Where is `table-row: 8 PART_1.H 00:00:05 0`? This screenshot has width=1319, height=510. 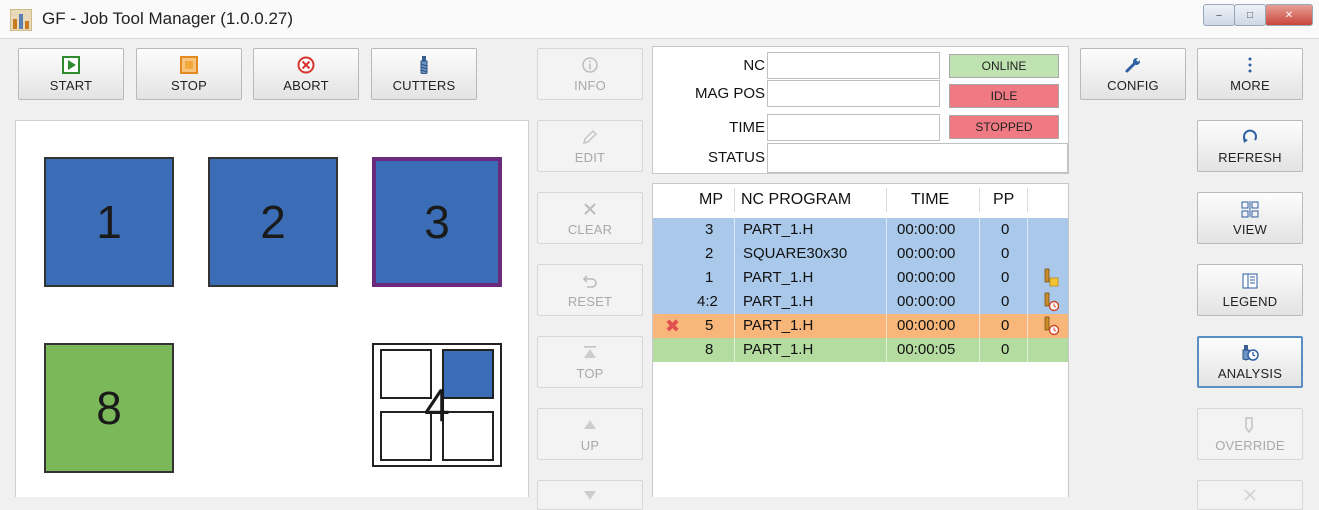 table-row: 8 PART_1.H 00:00:05 0 is located at coordinates (860, 350).